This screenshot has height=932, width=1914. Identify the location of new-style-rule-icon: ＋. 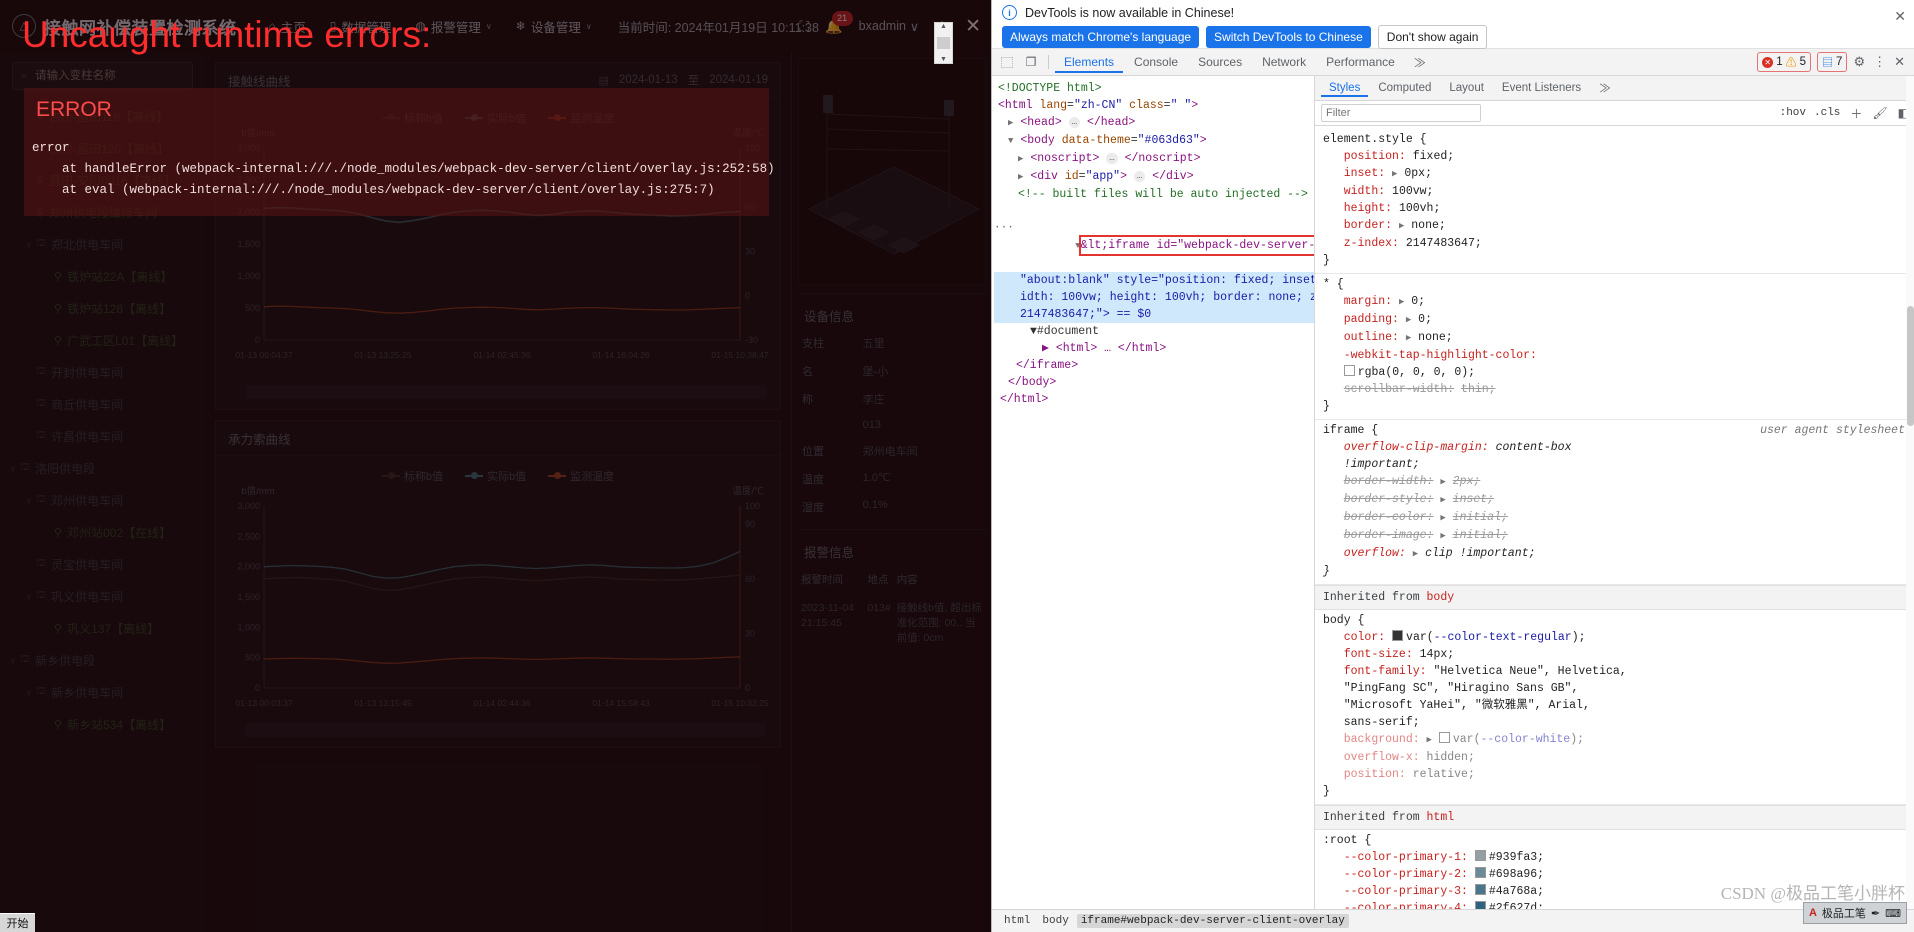
(1856, 113).